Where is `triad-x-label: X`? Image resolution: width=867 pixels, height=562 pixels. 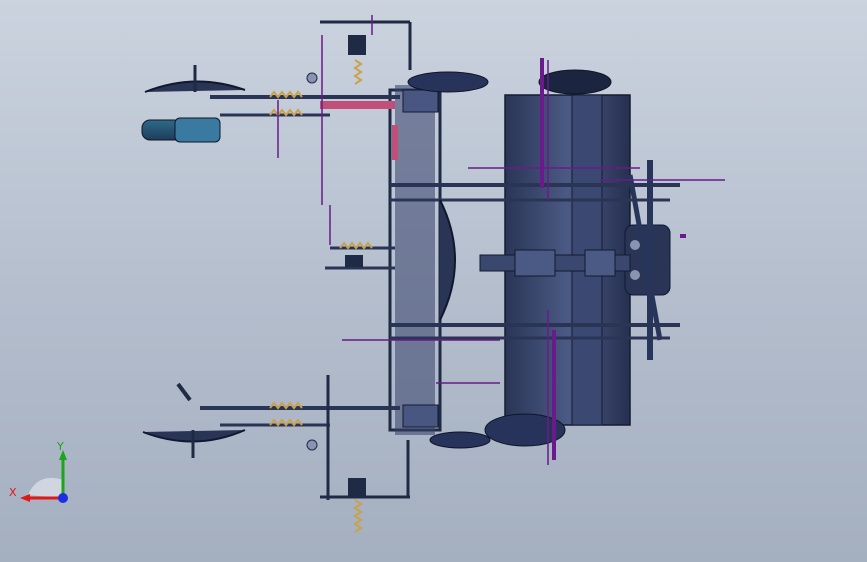 triad-x-label: X is located at coordinates (13, 492).